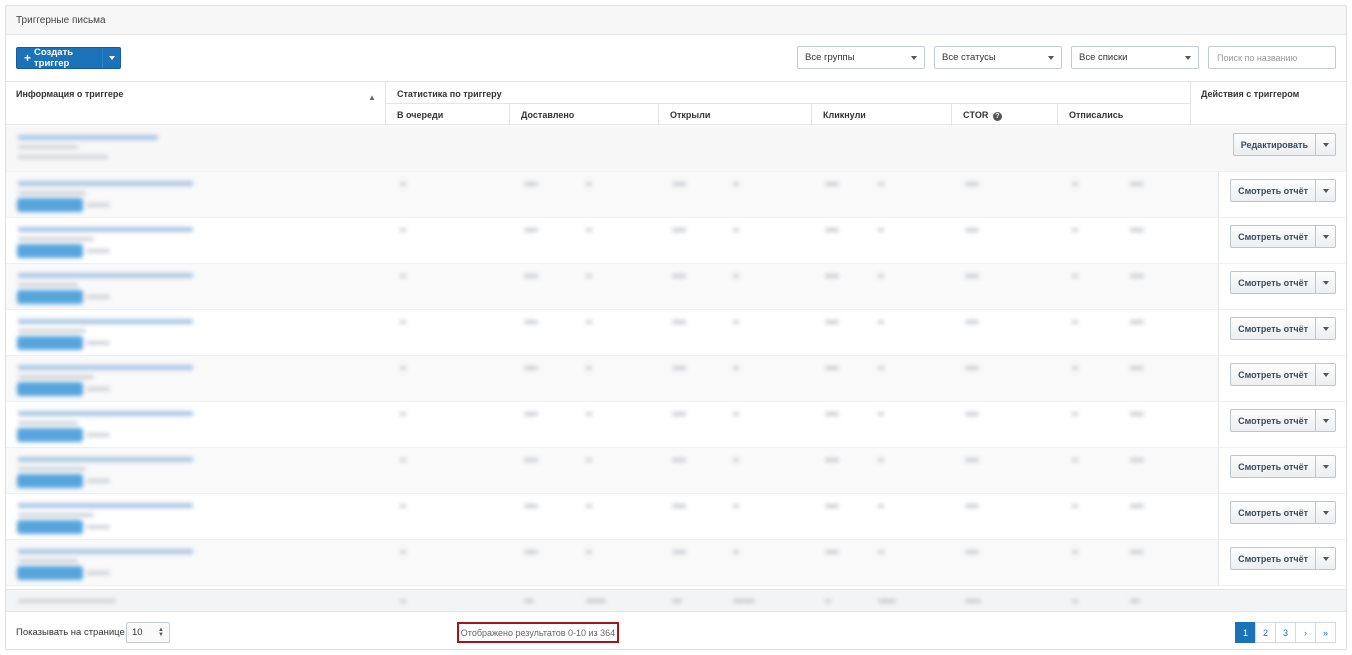  What do you see at coordinates (676, 600) in the screenshot?
I see `totals-row` at bounding box center [676, 600].